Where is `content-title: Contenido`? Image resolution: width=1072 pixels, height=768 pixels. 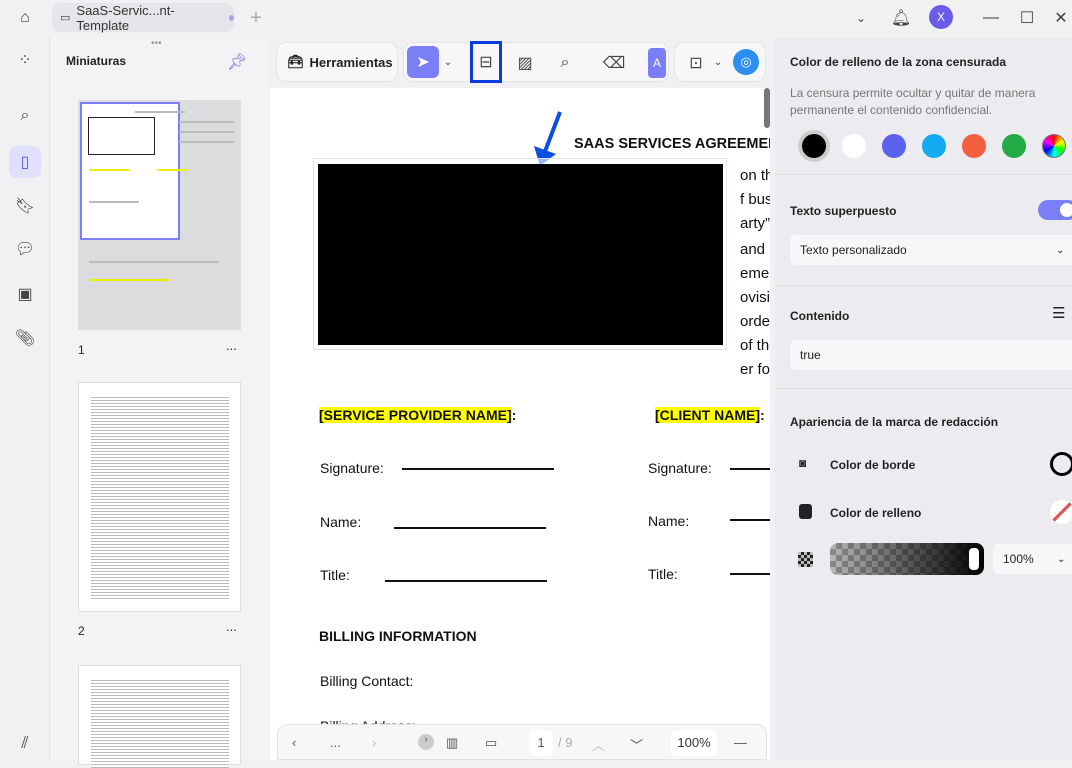 content-title: Contenido is located at coordinates (820, 316).